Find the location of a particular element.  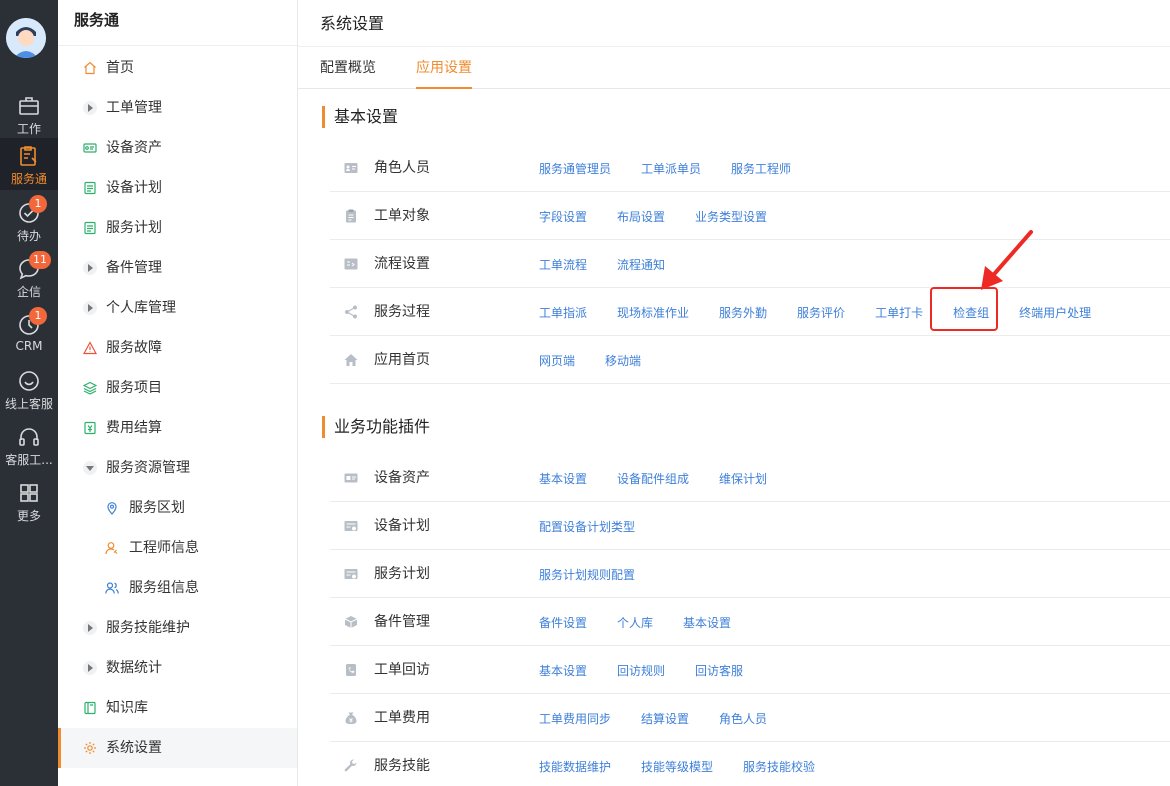

sidebar-item-service-fault: 服务故障 is located at coordinates (177, 348).